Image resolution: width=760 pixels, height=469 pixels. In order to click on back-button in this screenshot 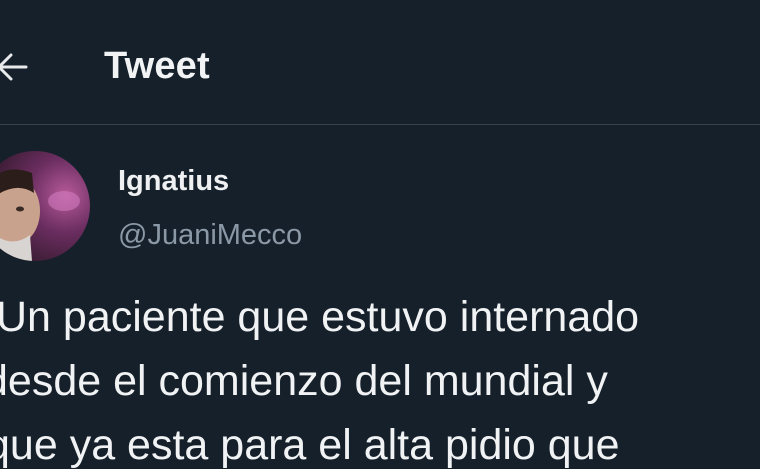, I will do `click(17, 67)`.